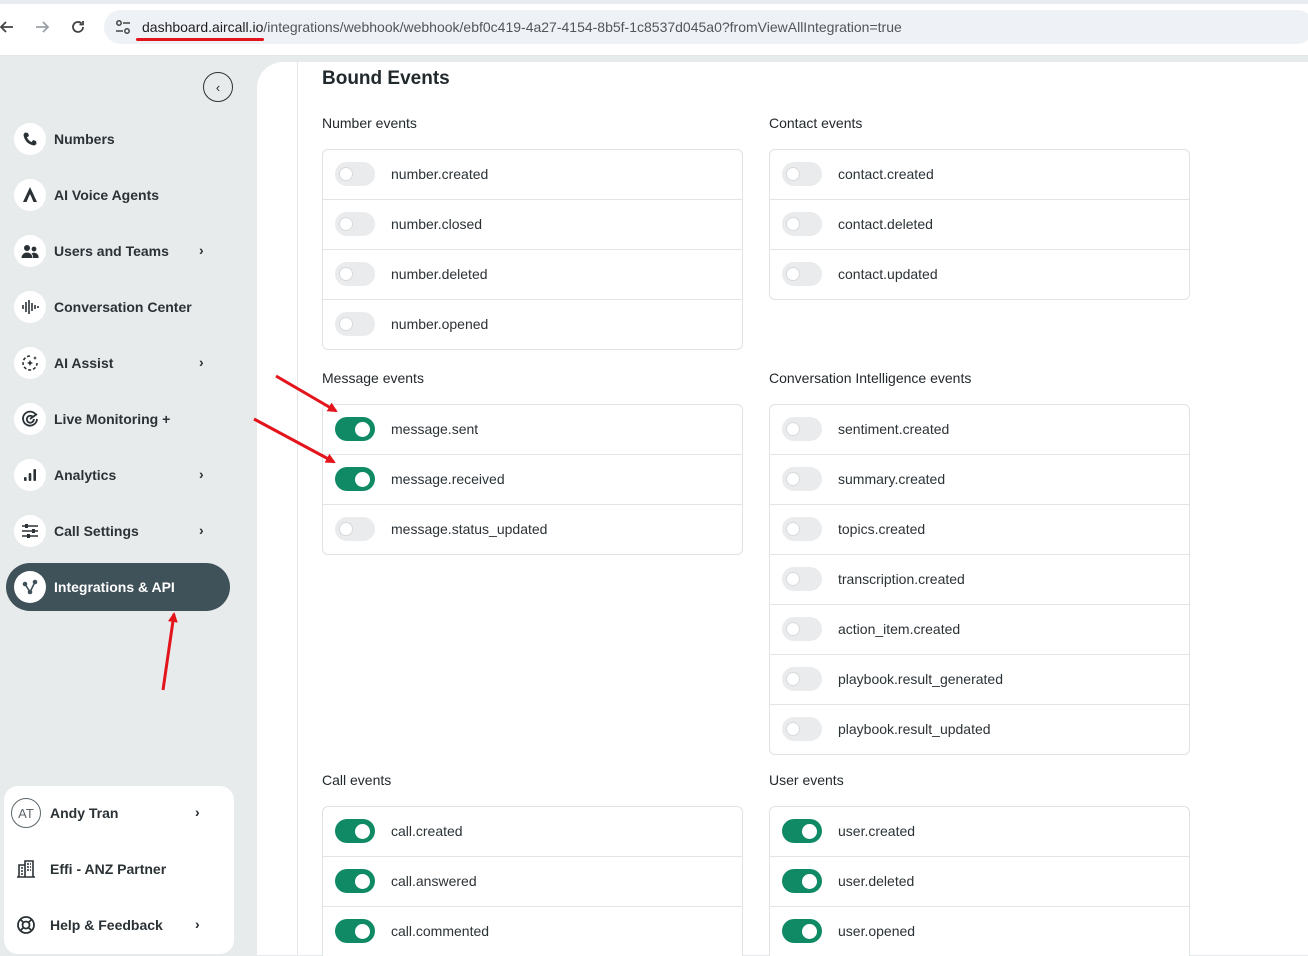 The height and width of the screenshot is (956, 1308). I want to click on annotation-underline, so click(200, 39).